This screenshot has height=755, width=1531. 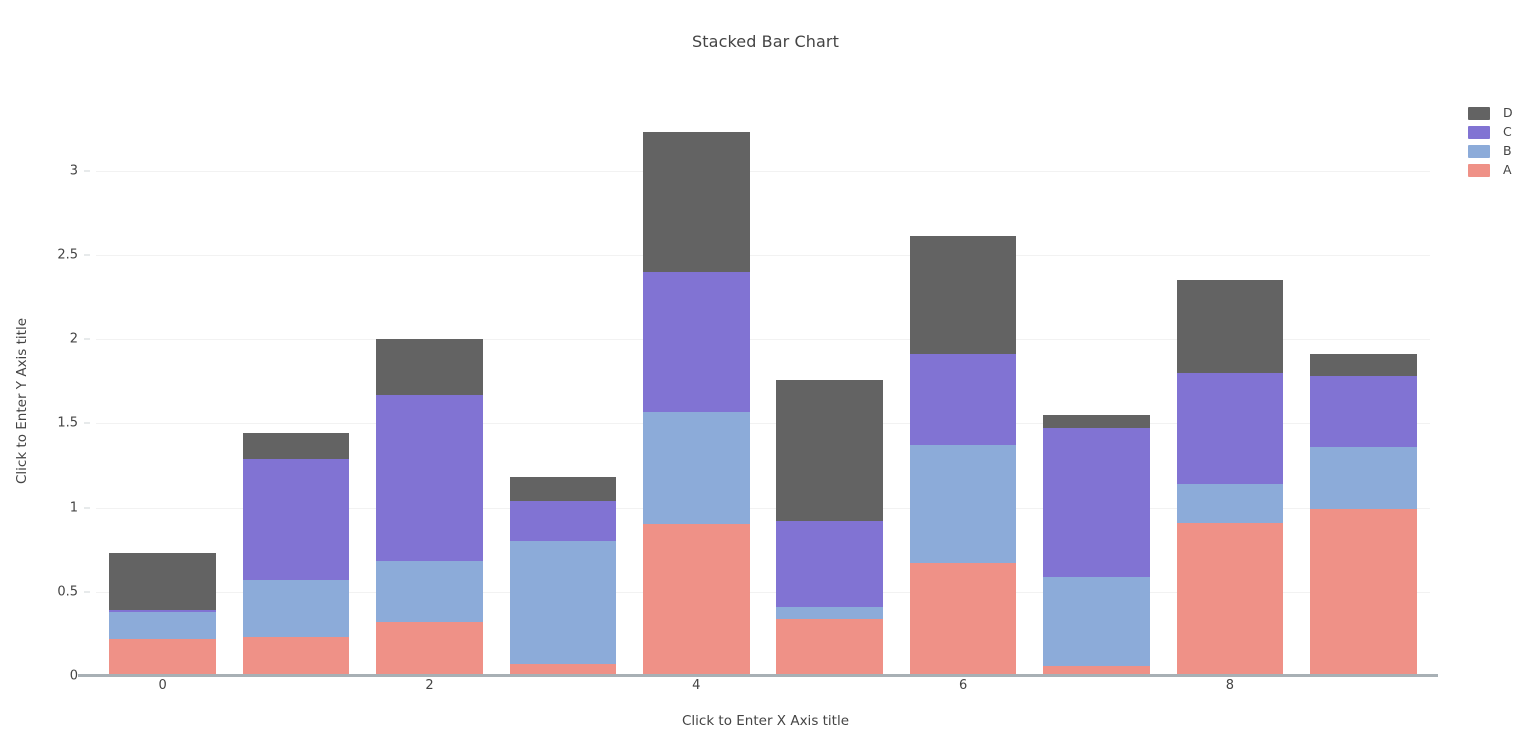 I want to click on y-axis-title: Click to Enter Y Axis title, so click(x=22, y=401).